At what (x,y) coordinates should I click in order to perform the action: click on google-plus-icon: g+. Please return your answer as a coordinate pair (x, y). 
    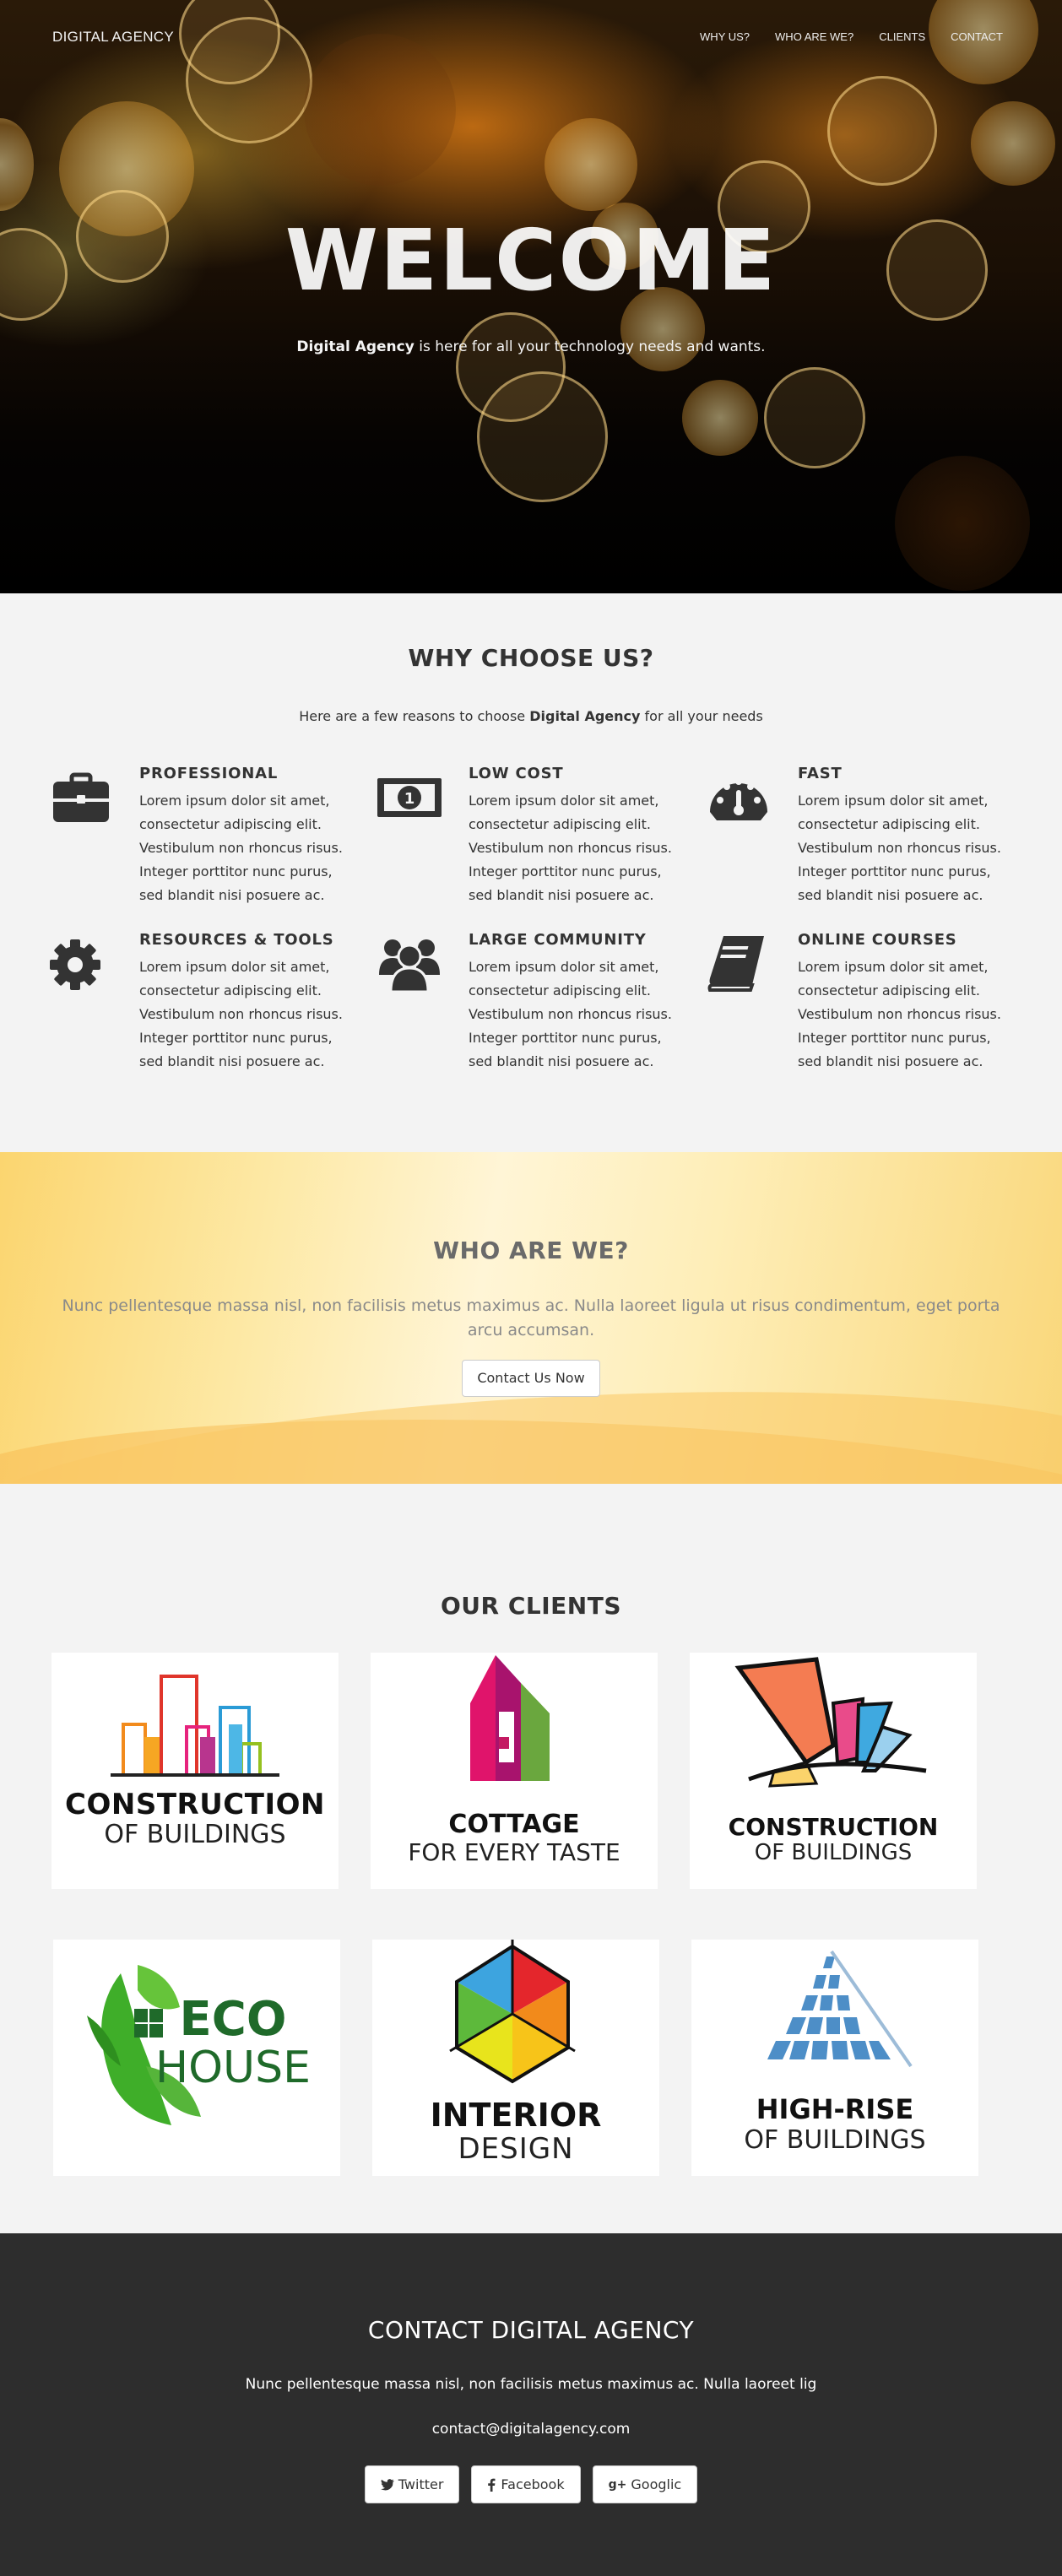
    Looking at the image, I should click on (617, 2484).